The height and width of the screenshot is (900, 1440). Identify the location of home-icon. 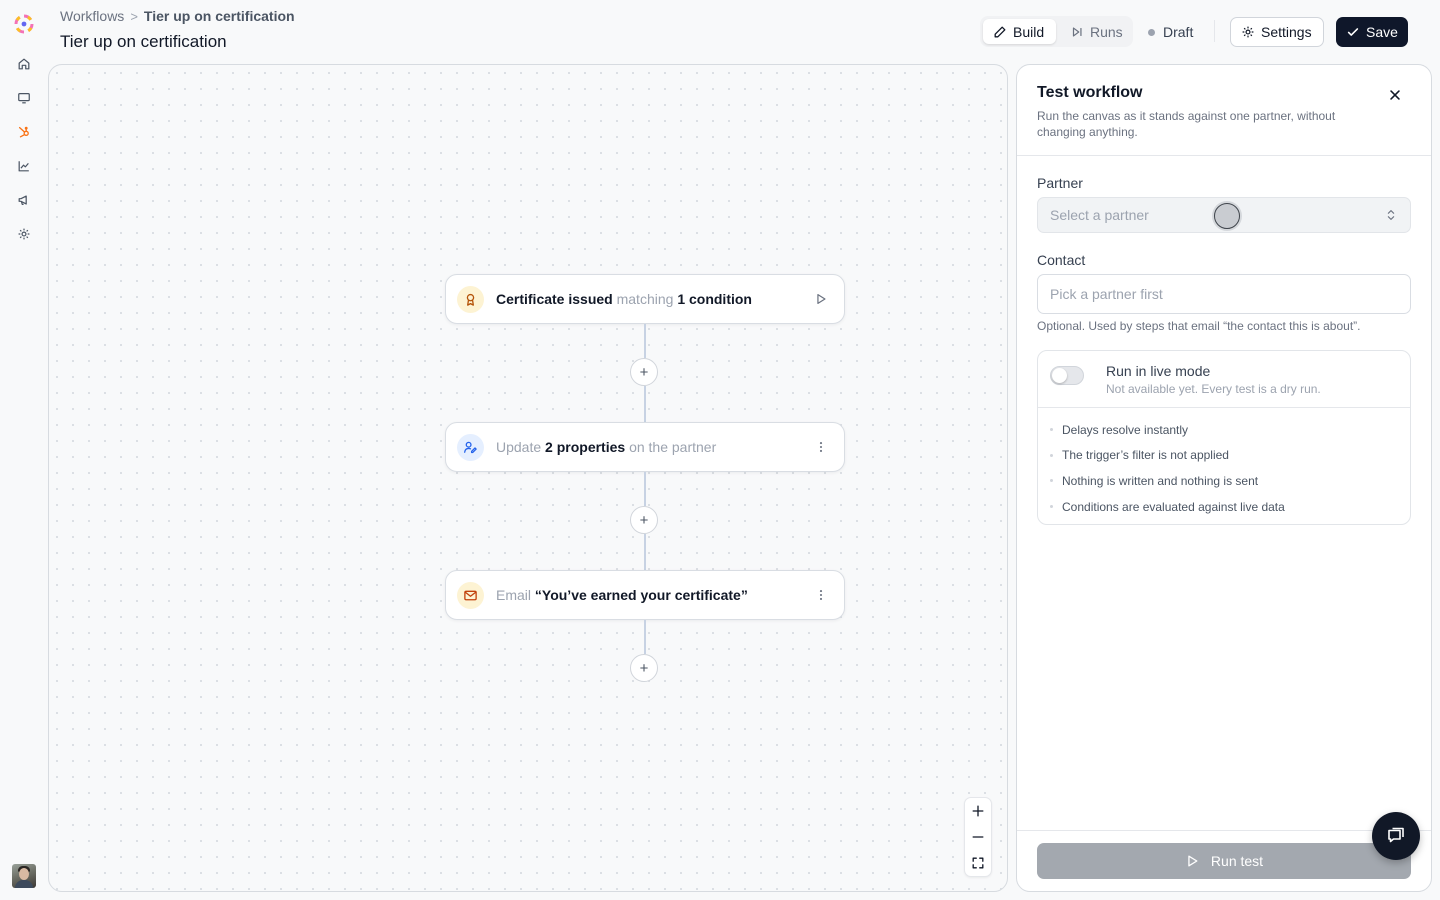
(24, 64).